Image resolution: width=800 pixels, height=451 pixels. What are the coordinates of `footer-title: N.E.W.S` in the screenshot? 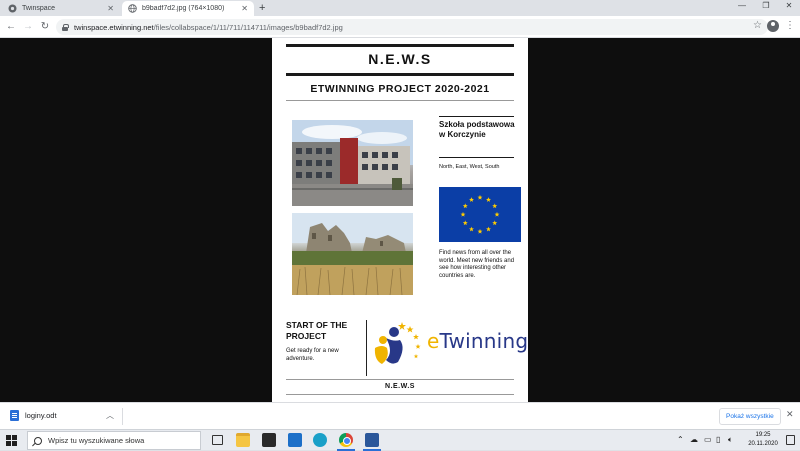 It's located at (400, 386).